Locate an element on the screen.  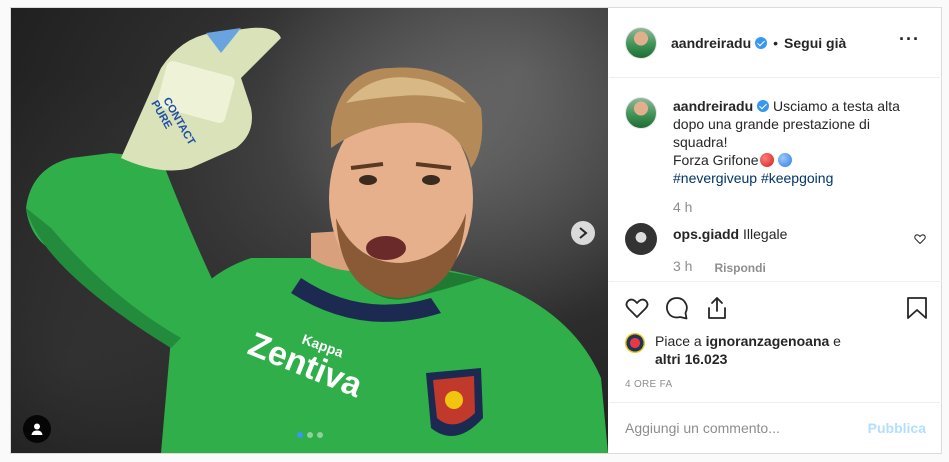
caption-hashtags: #nevergiveup #keepgoing is located at coordinates (753, 178).